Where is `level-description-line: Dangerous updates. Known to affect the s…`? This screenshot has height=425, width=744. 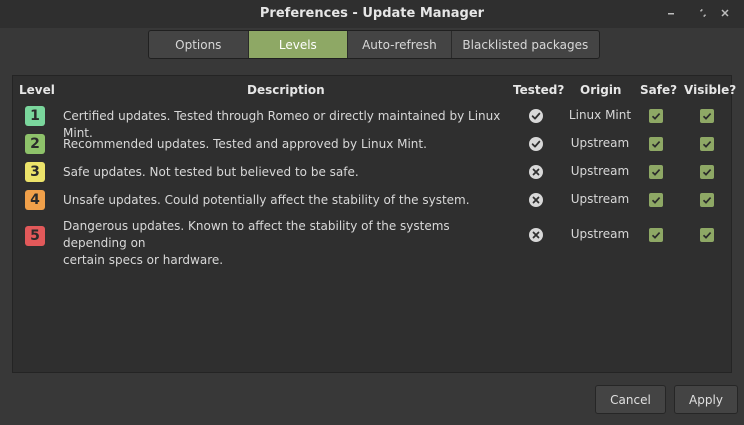
level-description-line: Dangerous updates. Known to affect the s… is located at coordinates (256, 234).